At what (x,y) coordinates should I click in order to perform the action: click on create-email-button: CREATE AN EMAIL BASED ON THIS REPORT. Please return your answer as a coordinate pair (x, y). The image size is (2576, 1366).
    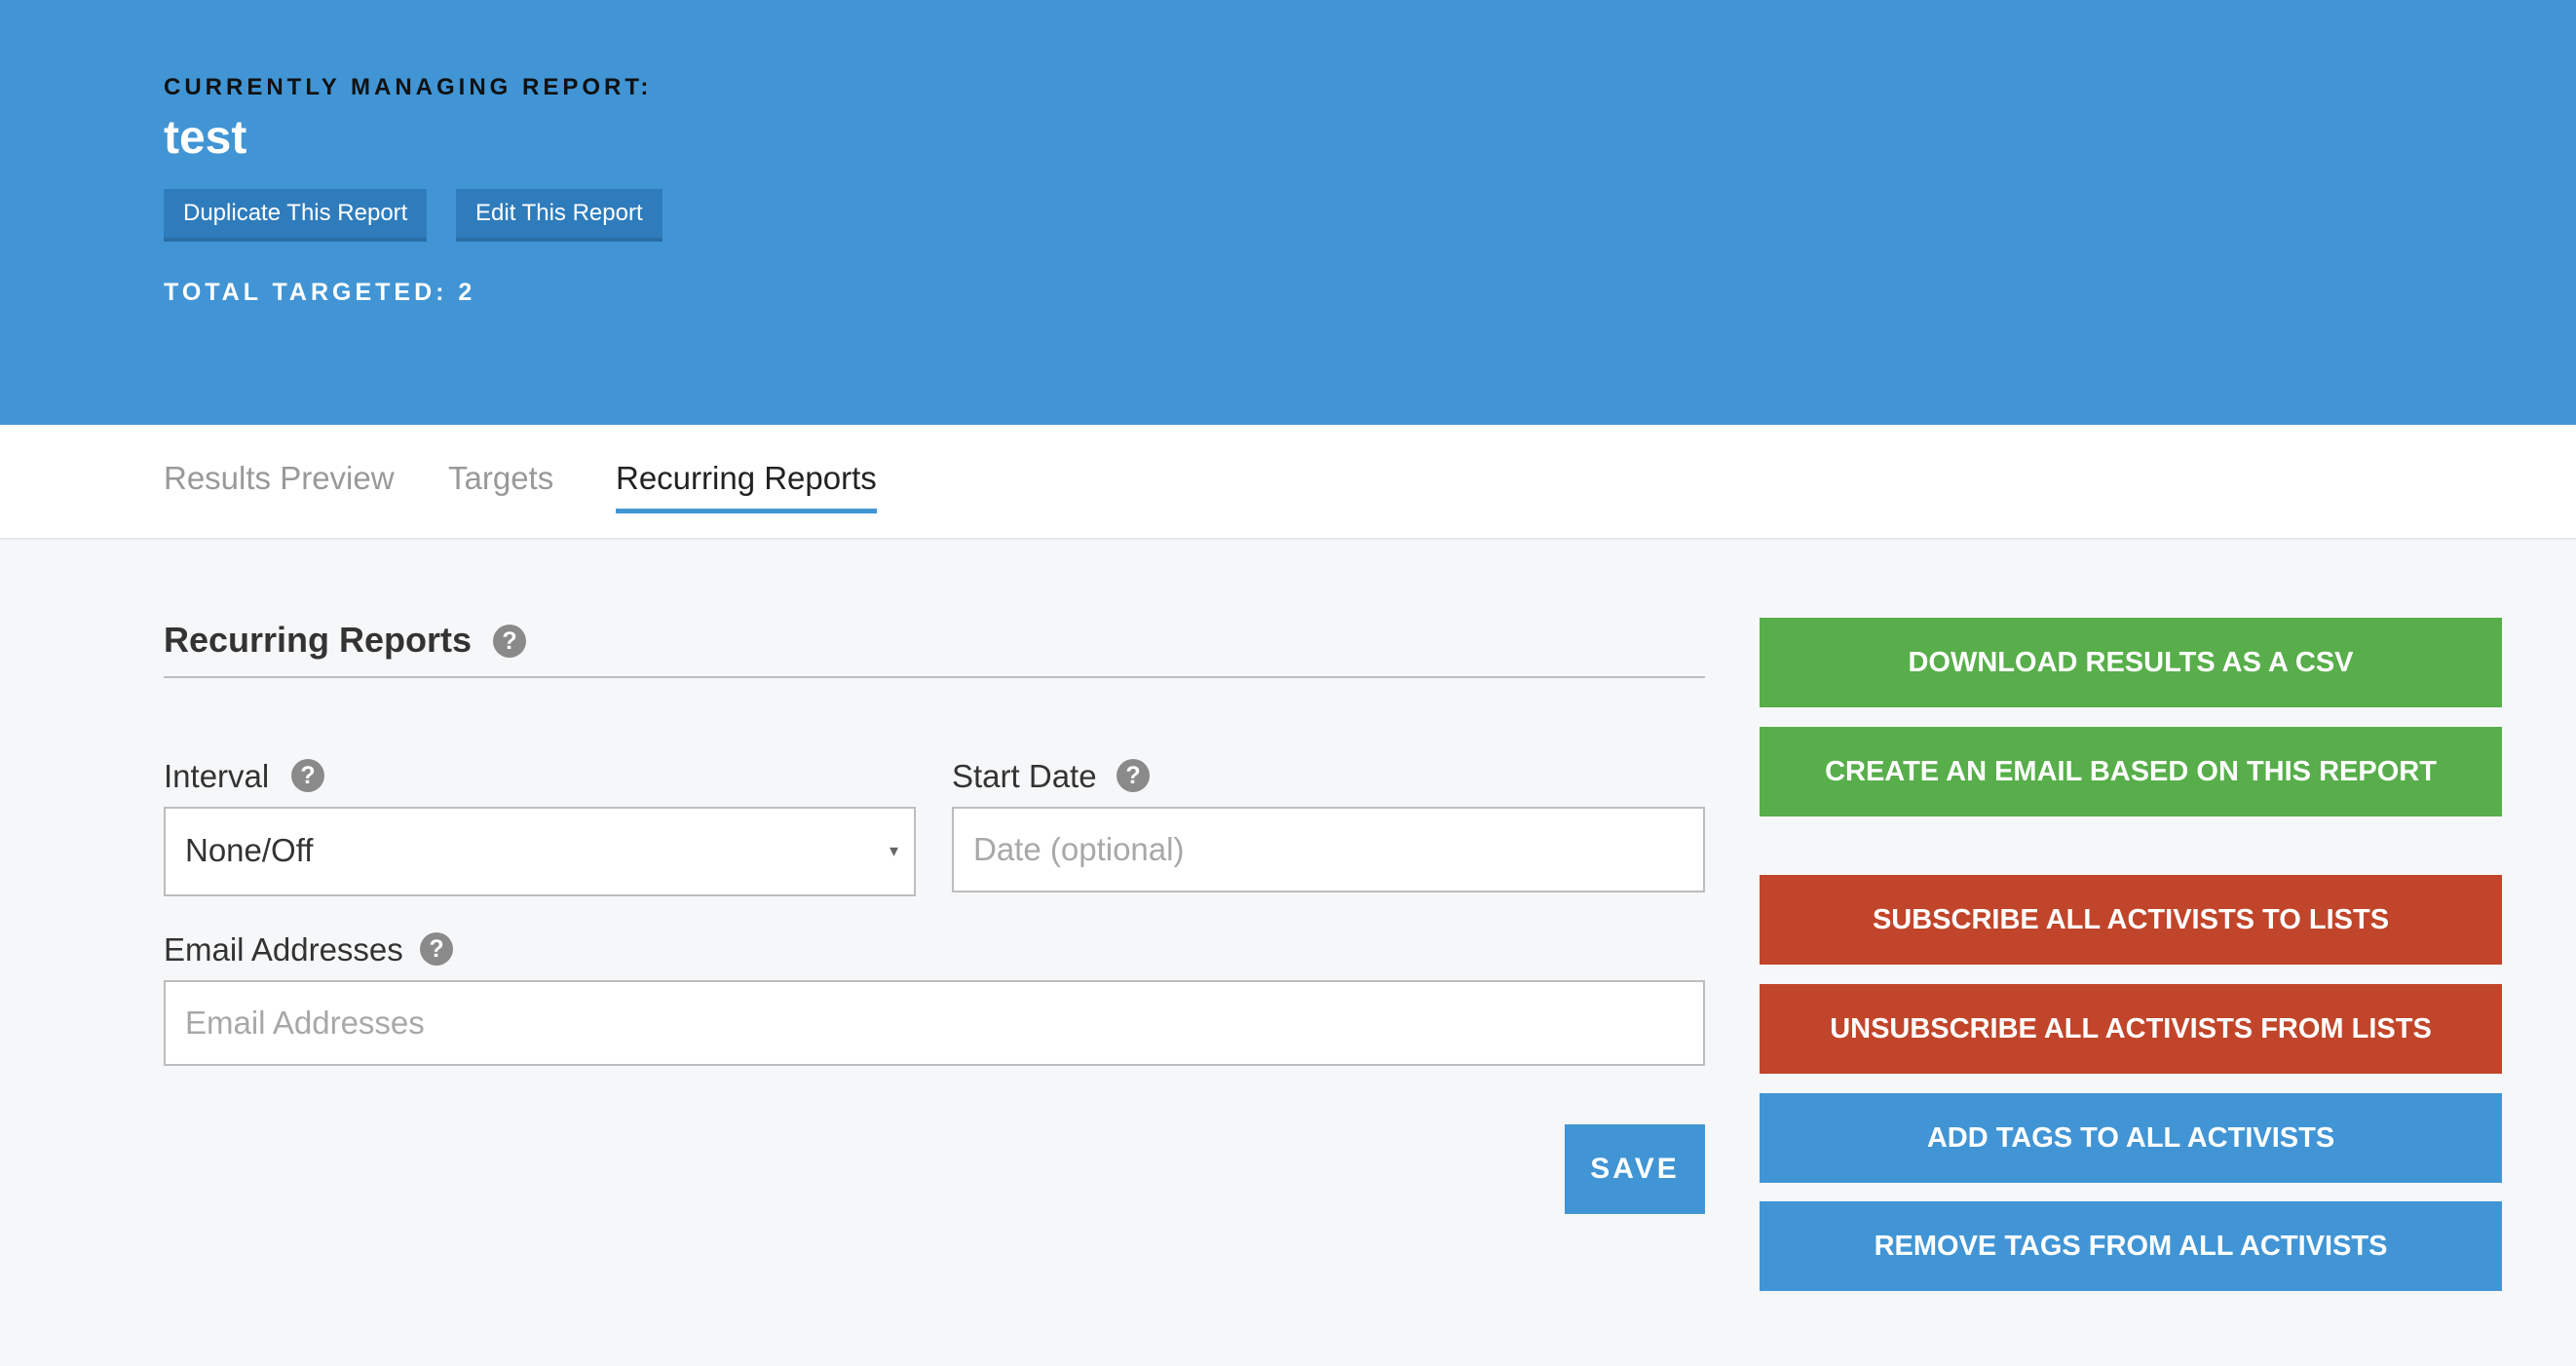
    Looking at the image, I should click on (2131, 772).